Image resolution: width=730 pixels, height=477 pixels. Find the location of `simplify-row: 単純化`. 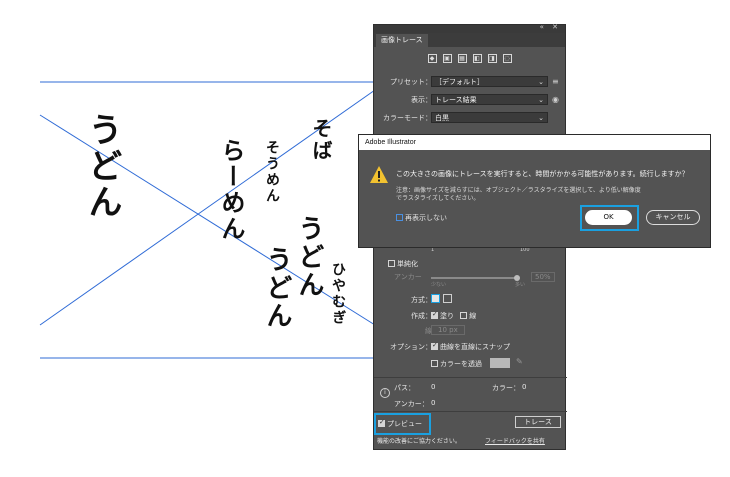

simplify-row: 単純化 is located at coordinates (470, 264).